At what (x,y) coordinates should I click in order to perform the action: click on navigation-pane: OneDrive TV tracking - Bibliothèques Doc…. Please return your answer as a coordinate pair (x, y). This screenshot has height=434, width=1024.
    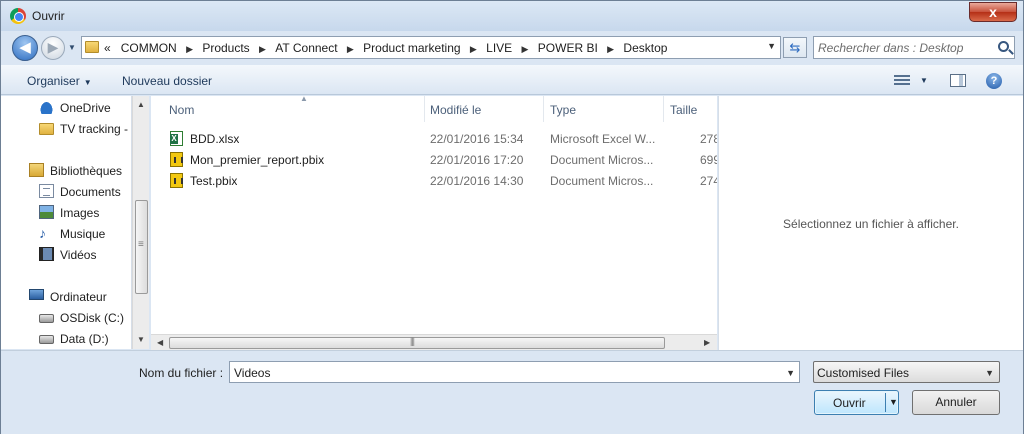
    Looking at the image, I should click on (66, 222).